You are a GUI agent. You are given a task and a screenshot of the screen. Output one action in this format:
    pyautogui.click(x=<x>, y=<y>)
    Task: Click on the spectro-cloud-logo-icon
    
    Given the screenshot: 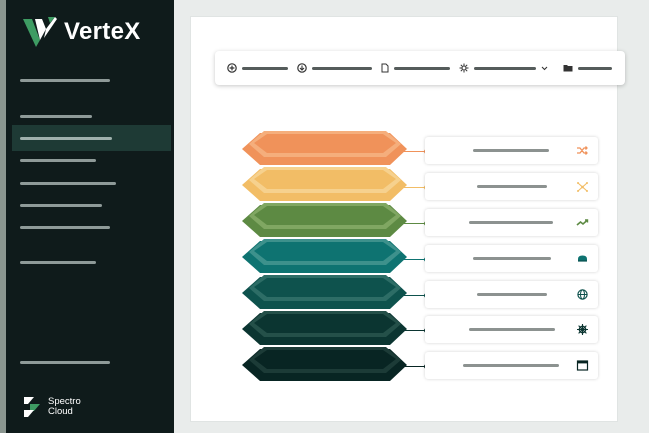 What is the action you would take?
    pyautogui.click(x=32, y=407)
    